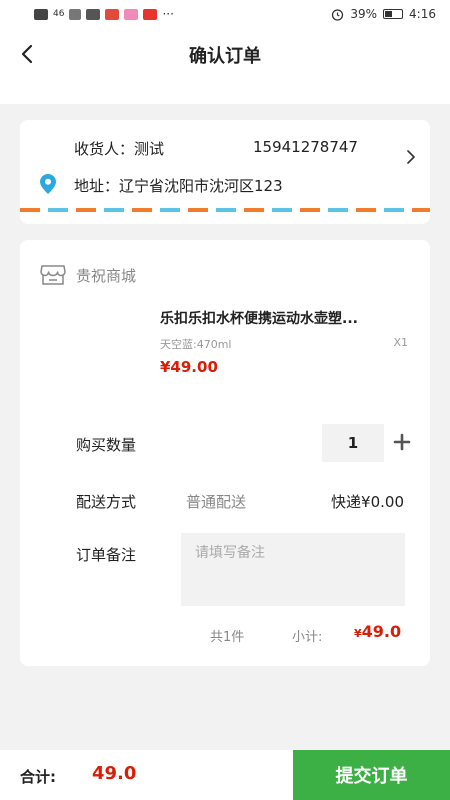  What do you see at coordinates (367, 502) in the screenshot?
I see `delivery-fee: 快递¥0.00` at bounding box center [367, 502].